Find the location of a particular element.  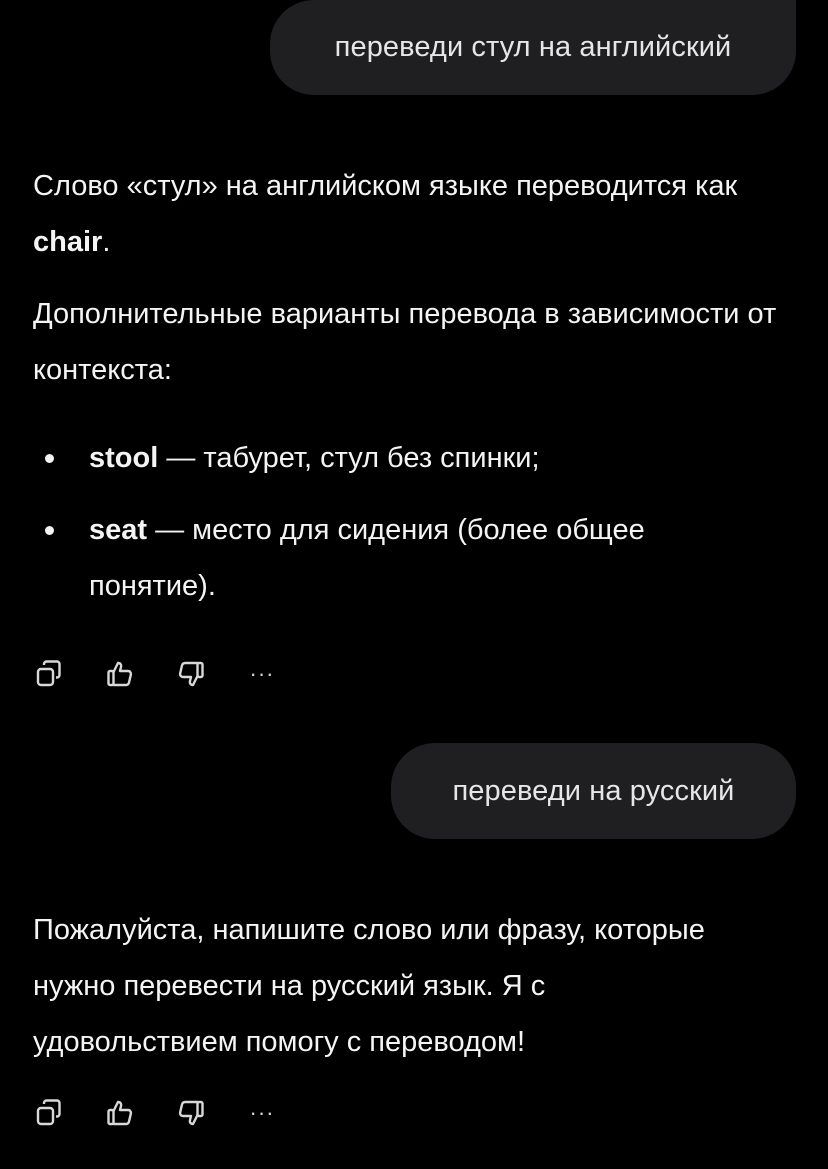

user-message-text: переведи на русский is located at coordinates (593, 790).